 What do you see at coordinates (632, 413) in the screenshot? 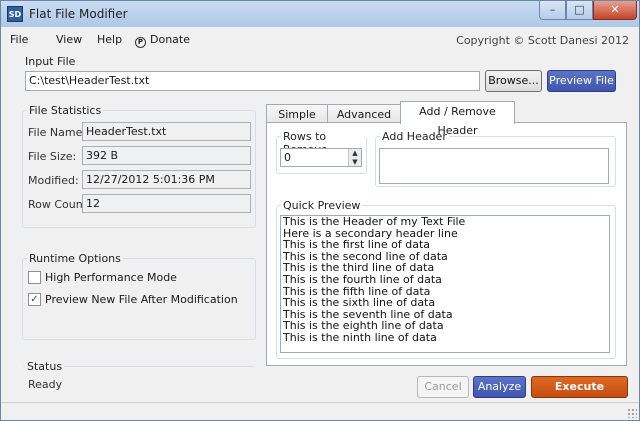
I see `resize-grip-icon` at bounding box center [632, 413].